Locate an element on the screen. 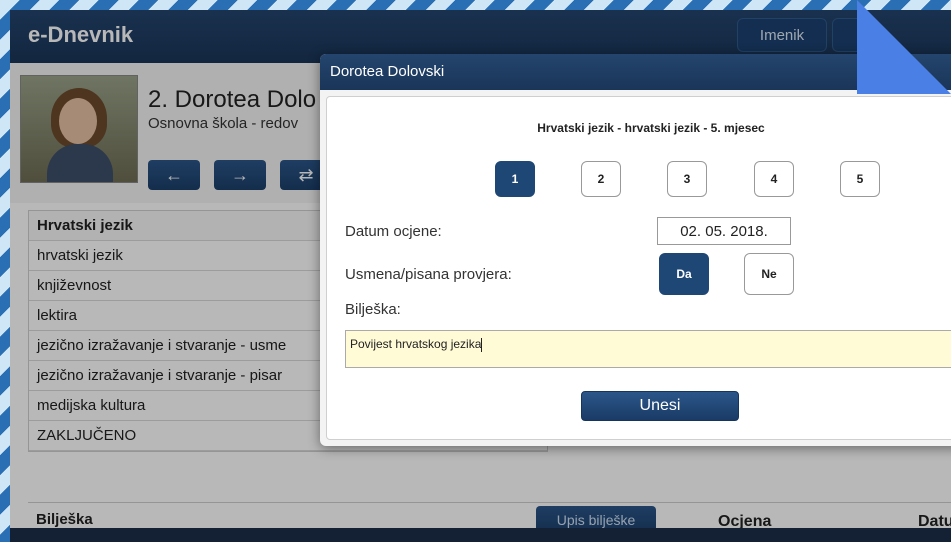 The height and width of the screenshot is (542, 951). dialog-title: Dorotea Dolovski is located at coordinates (635, 72).